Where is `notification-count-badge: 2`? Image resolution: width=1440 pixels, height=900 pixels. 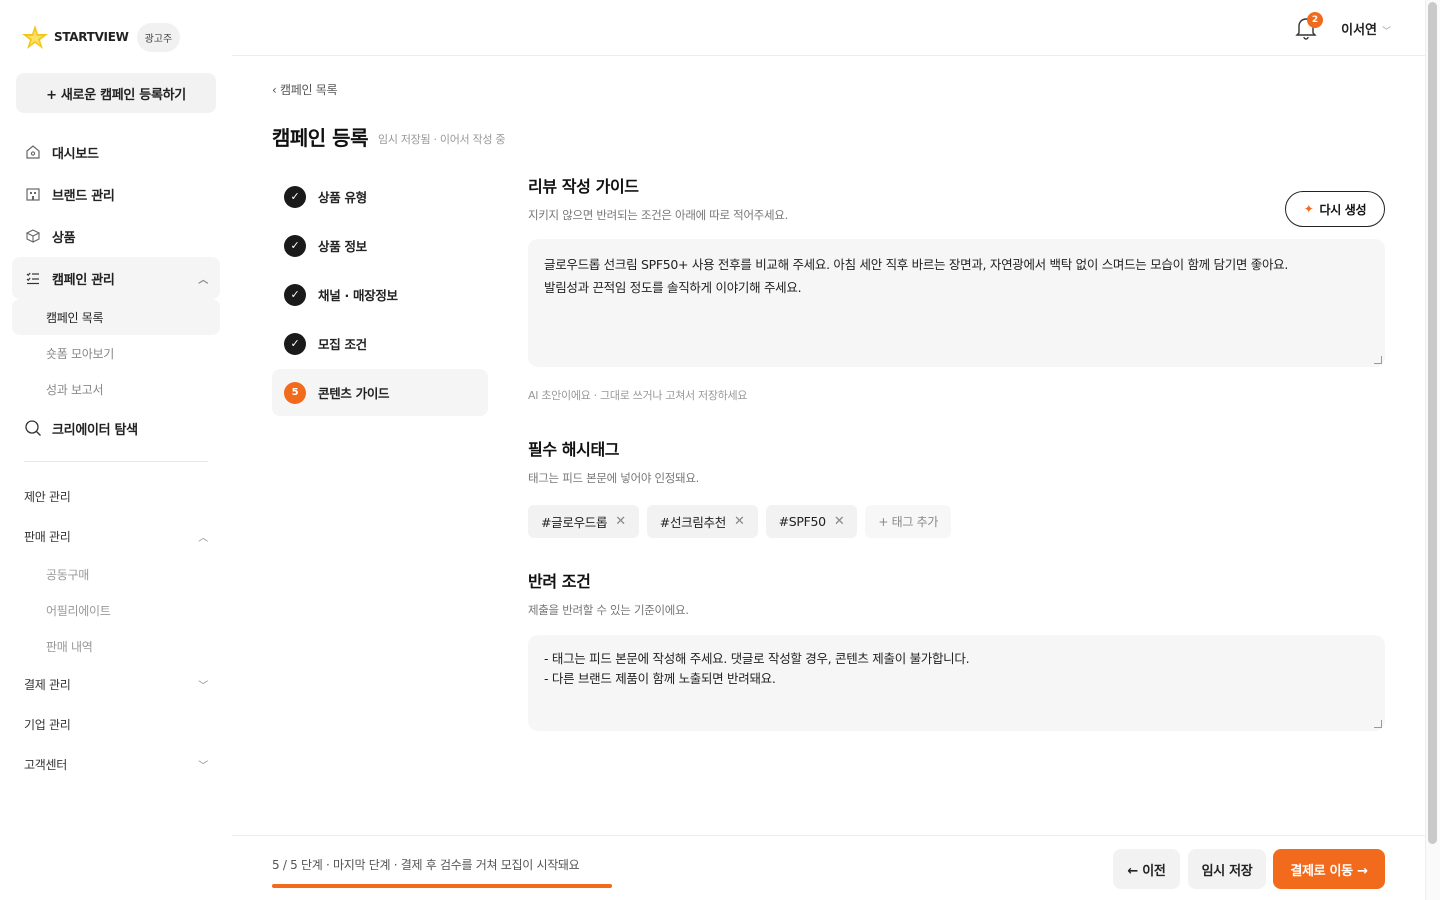
notification-count-badge: 2 is located at coordinates (1315, 20).